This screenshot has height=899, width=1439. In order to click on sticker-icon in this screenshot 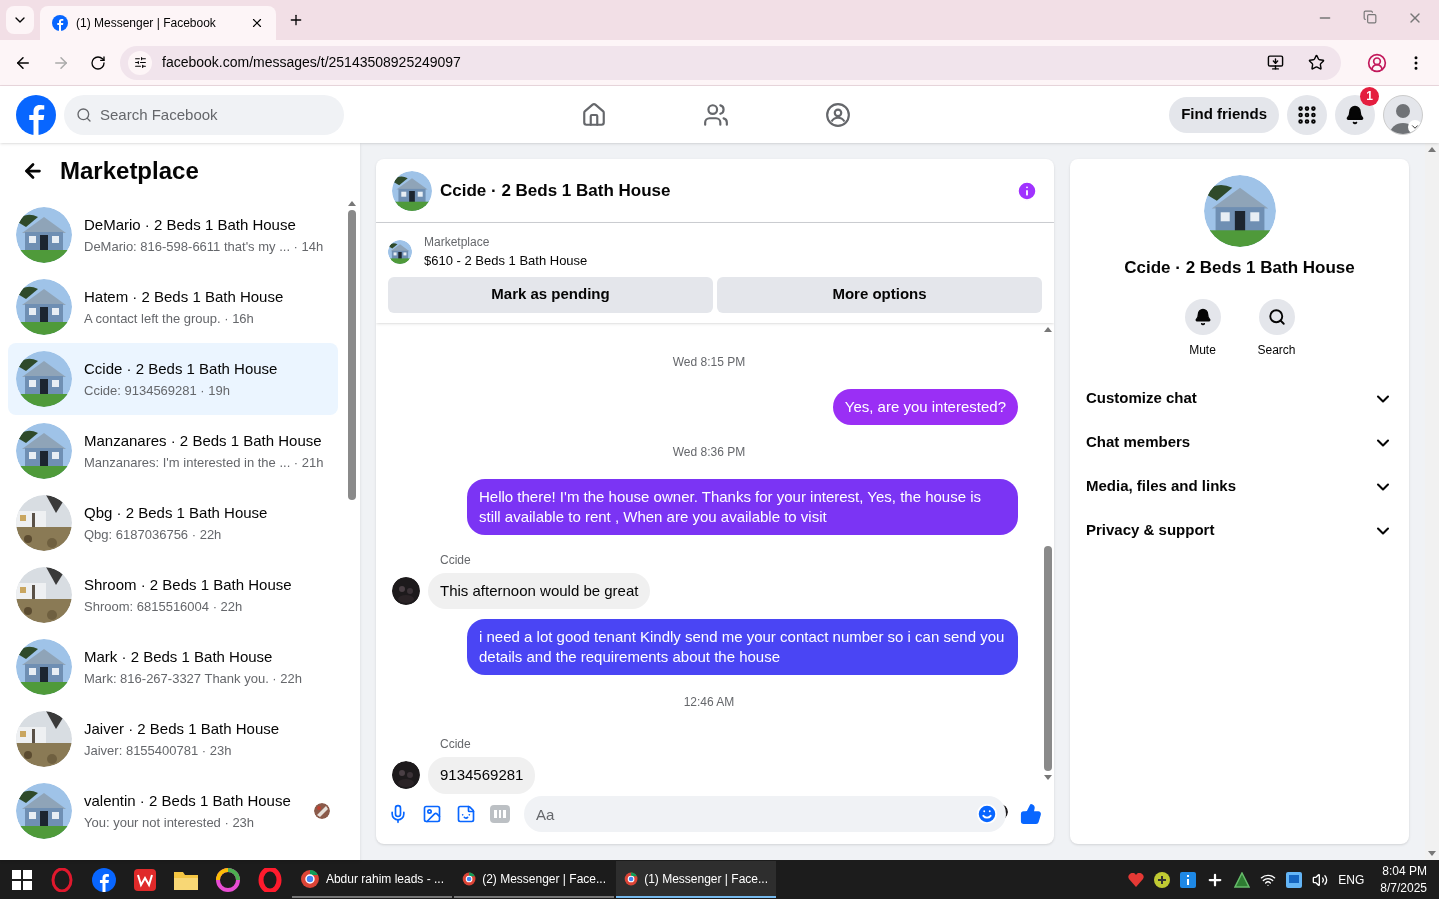, I will do `click(466, 814)`.